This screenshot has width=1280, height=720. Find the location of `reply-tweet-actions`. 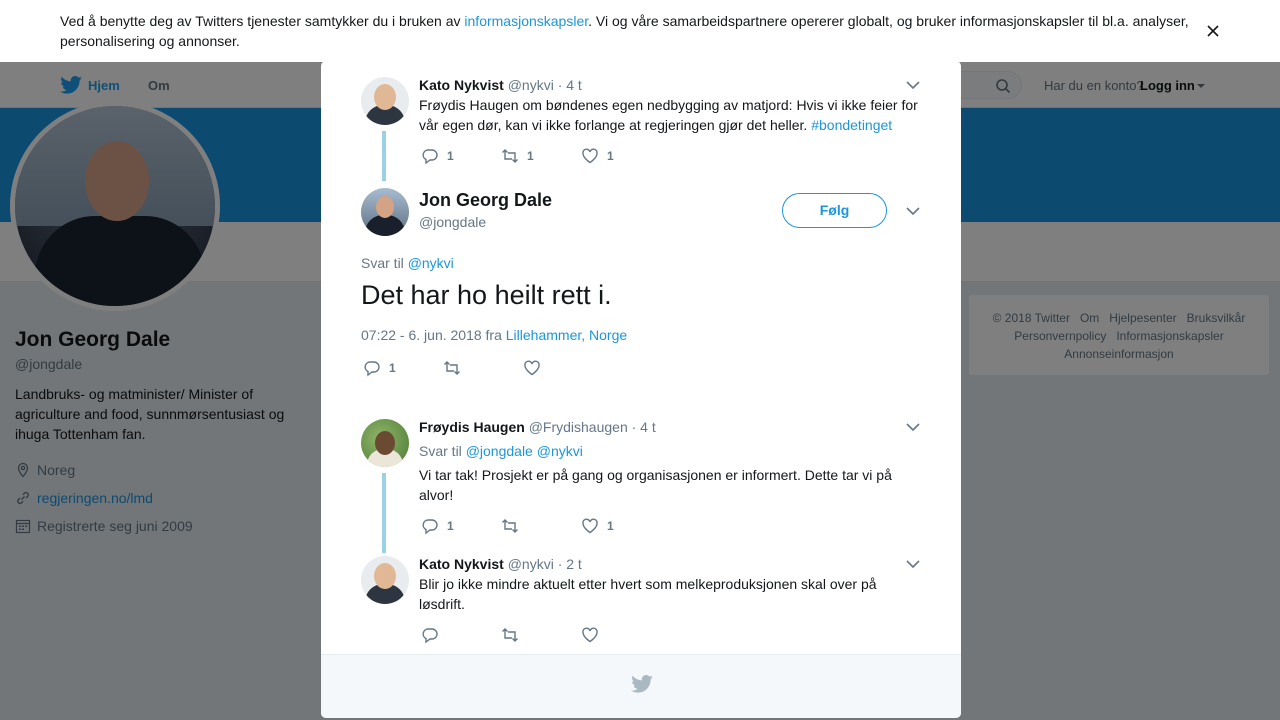

reply-tweet-actions is located at coordinates (541, 635).